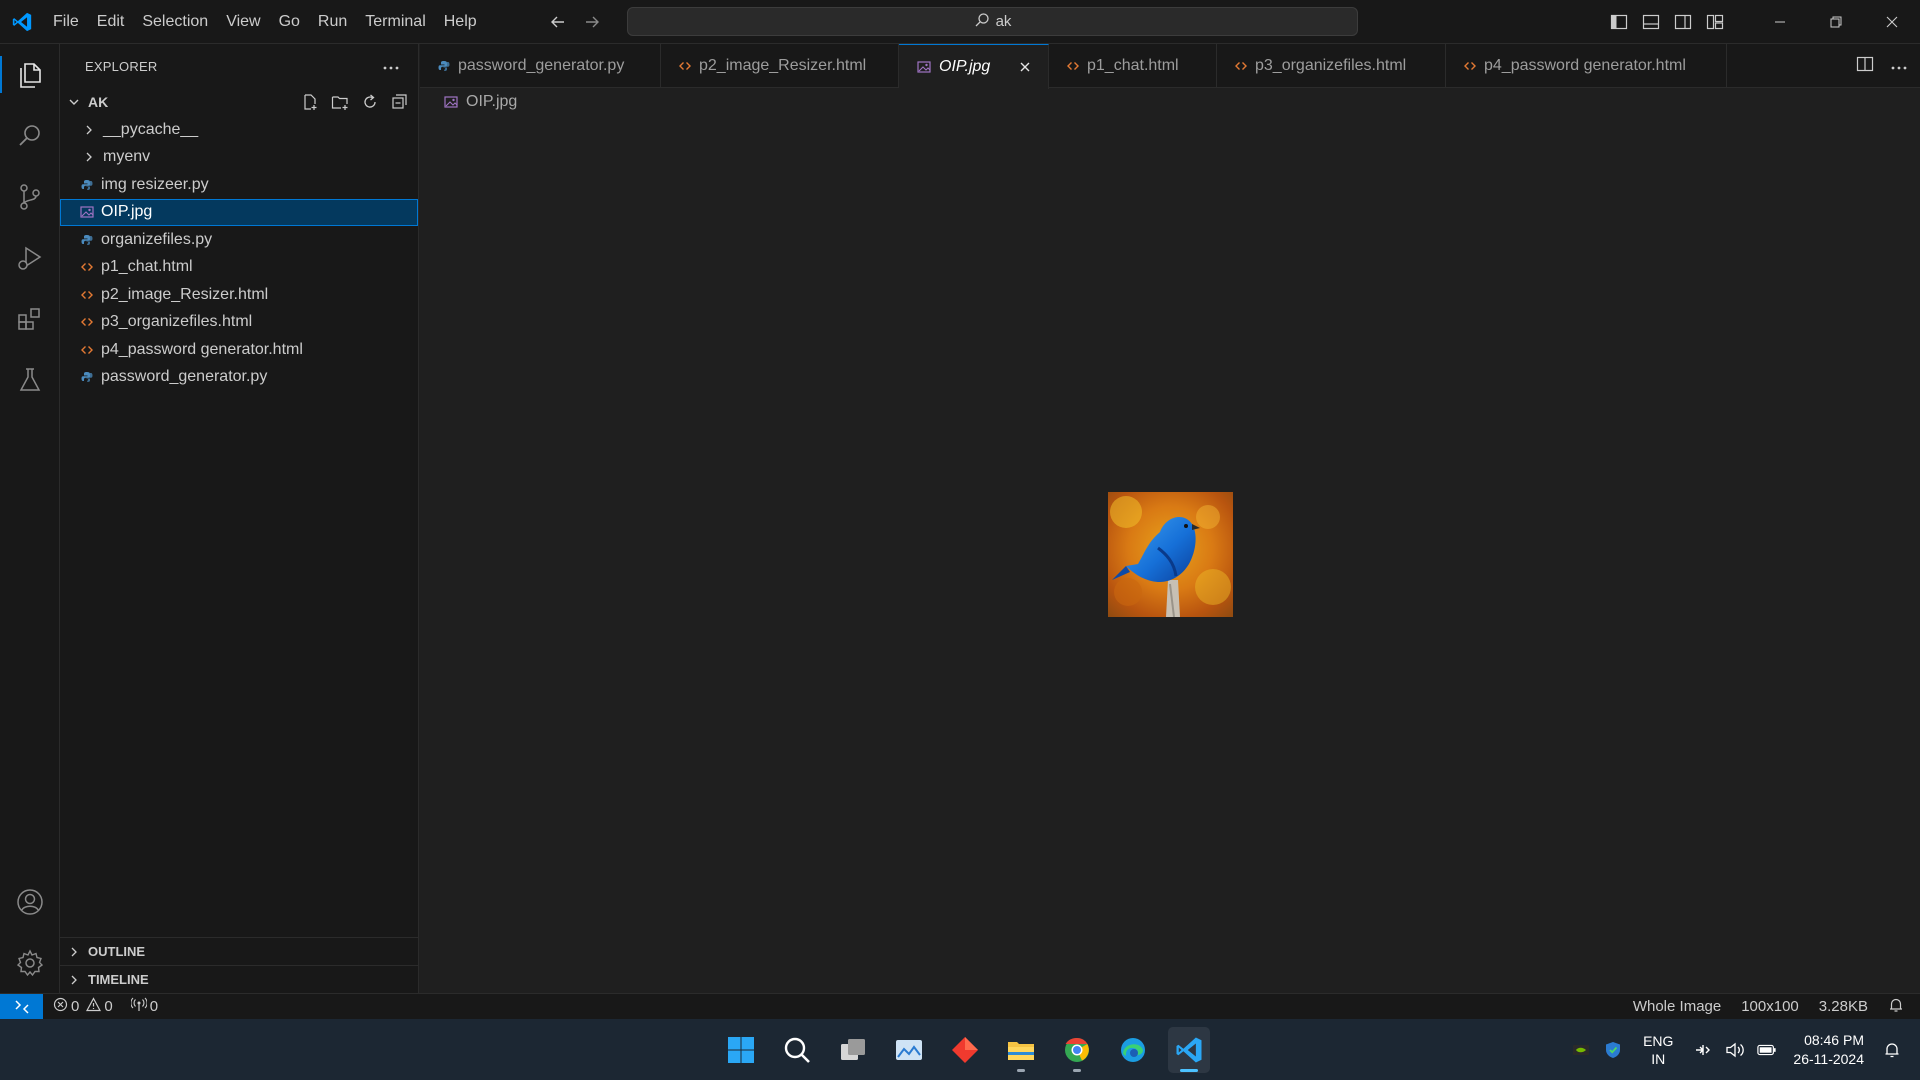  I want to click on new-folder-icon, so click(340, 102).